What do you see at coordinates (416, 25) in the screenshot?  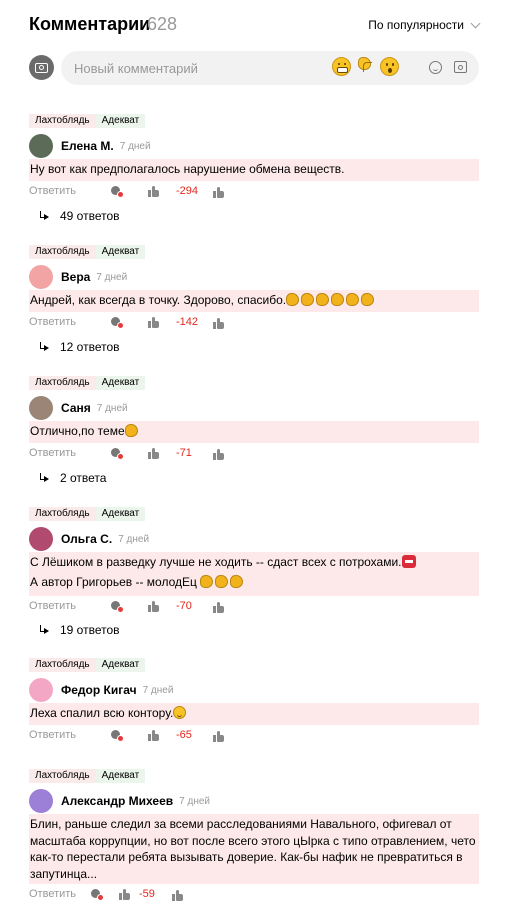 I see `sort-label: По популярности` at bounding box center [416, 25].